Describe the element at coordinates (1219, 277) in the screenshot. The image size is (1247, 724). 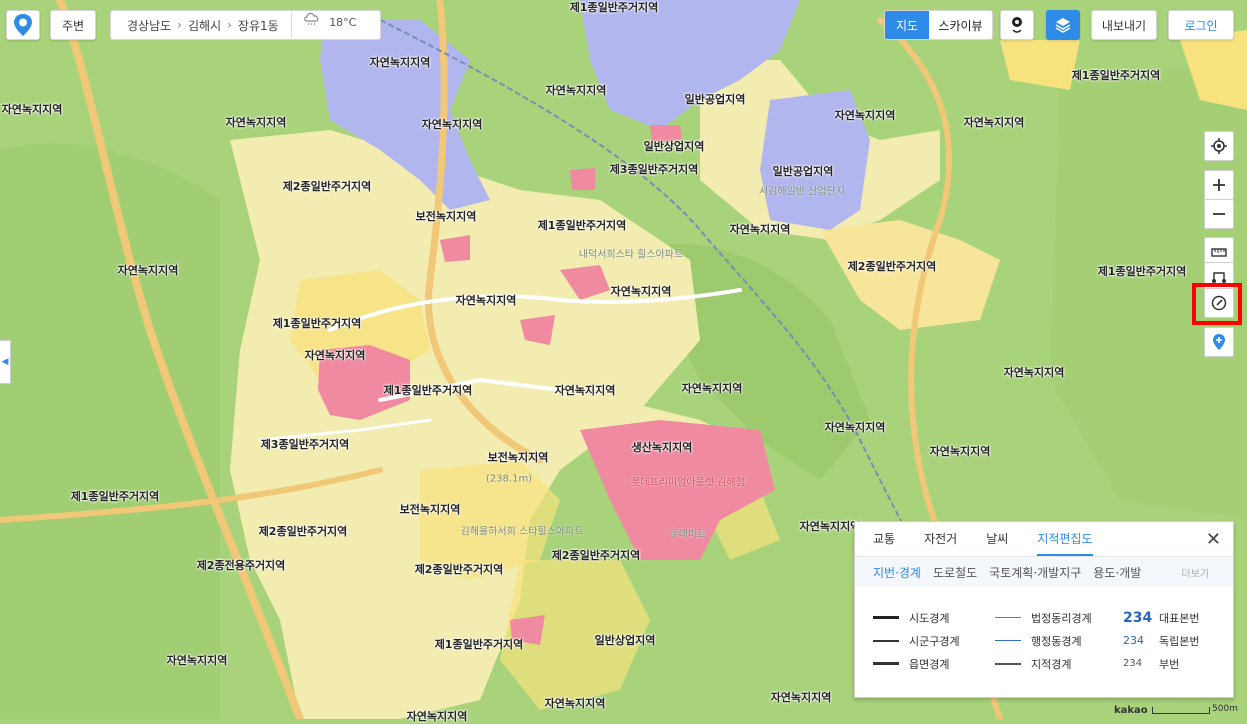
I see `route-icon` at that location.